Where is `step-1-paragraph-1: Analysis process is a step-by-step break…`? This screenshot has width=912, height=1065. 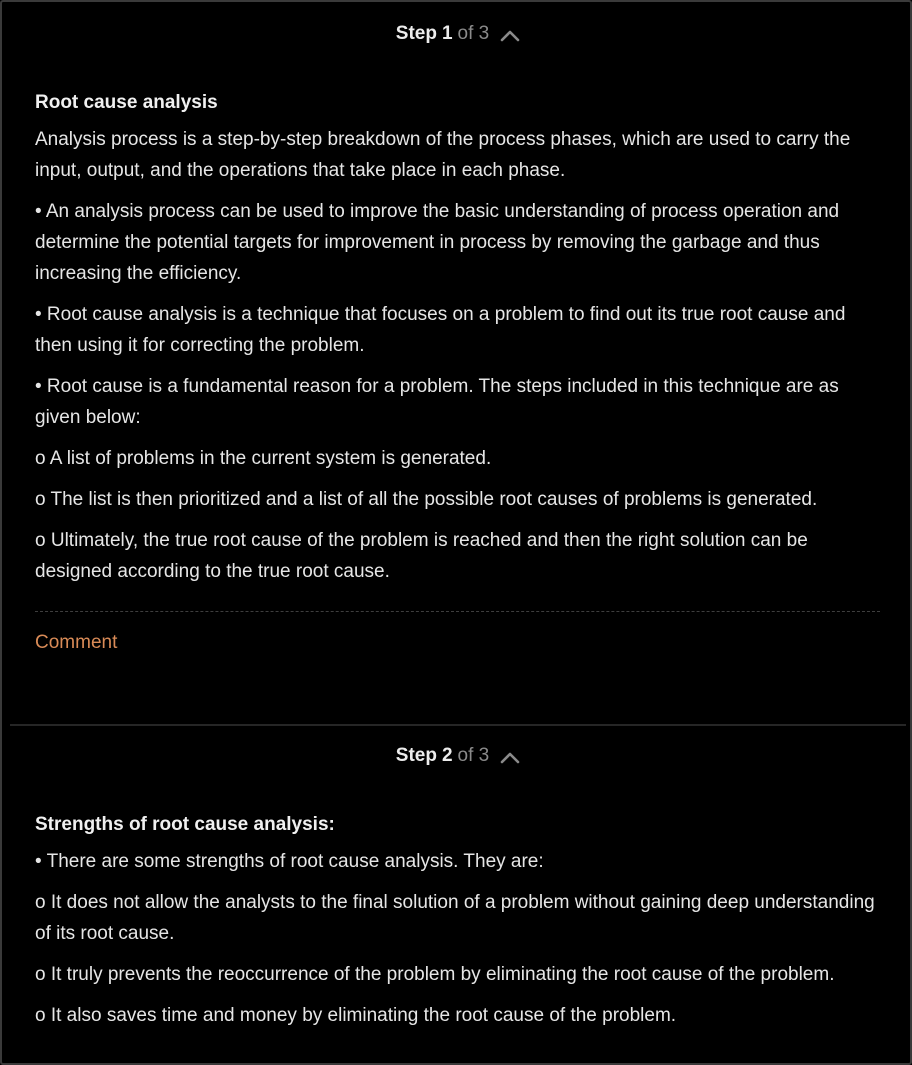 step-1-paragraph-1: Analysis process is a step-by-step break… is located at coordinates (443, 155).